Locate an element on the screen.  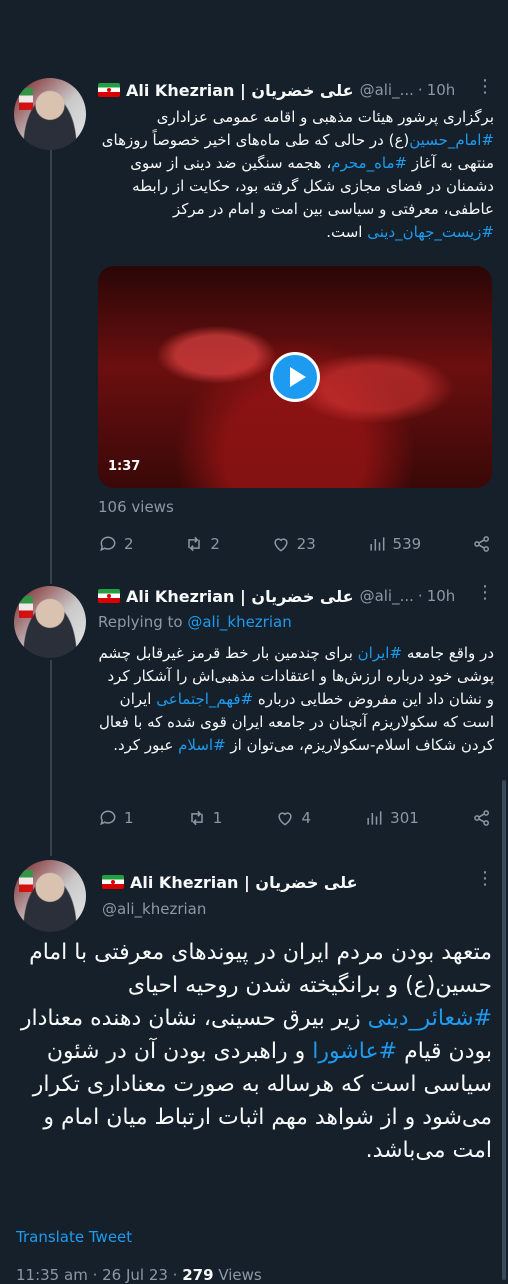
scrollbar is located at coordinates (504, 1030).